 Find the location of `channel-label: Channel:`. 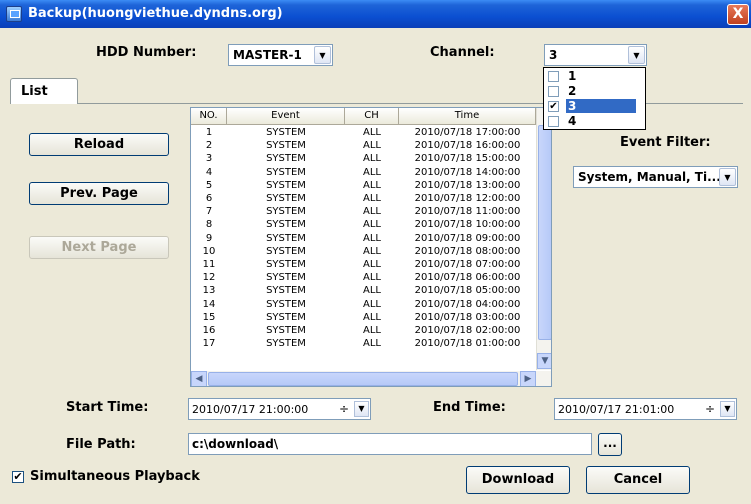

channel-label: Channel: is located at coordinates (462, 52).